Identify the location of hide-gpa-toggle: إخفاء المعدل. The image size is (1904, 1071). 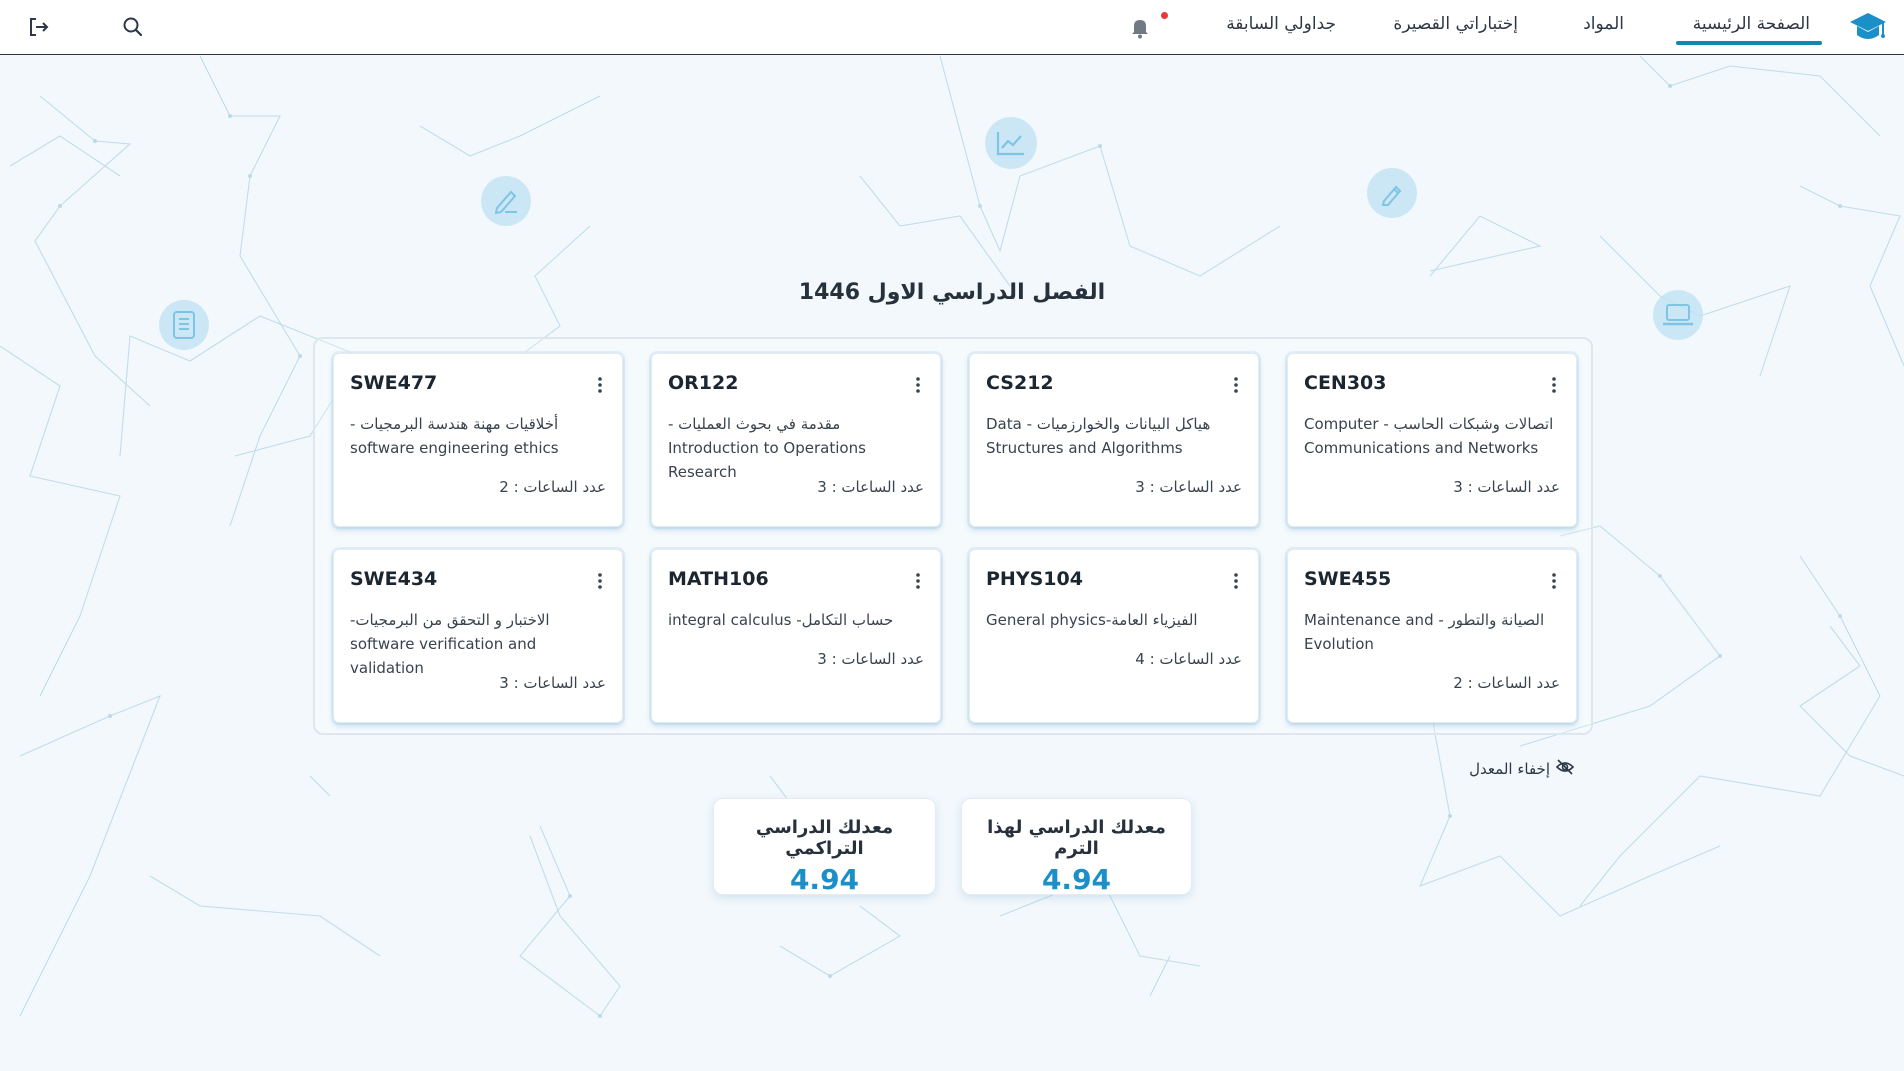
(1522, 769).